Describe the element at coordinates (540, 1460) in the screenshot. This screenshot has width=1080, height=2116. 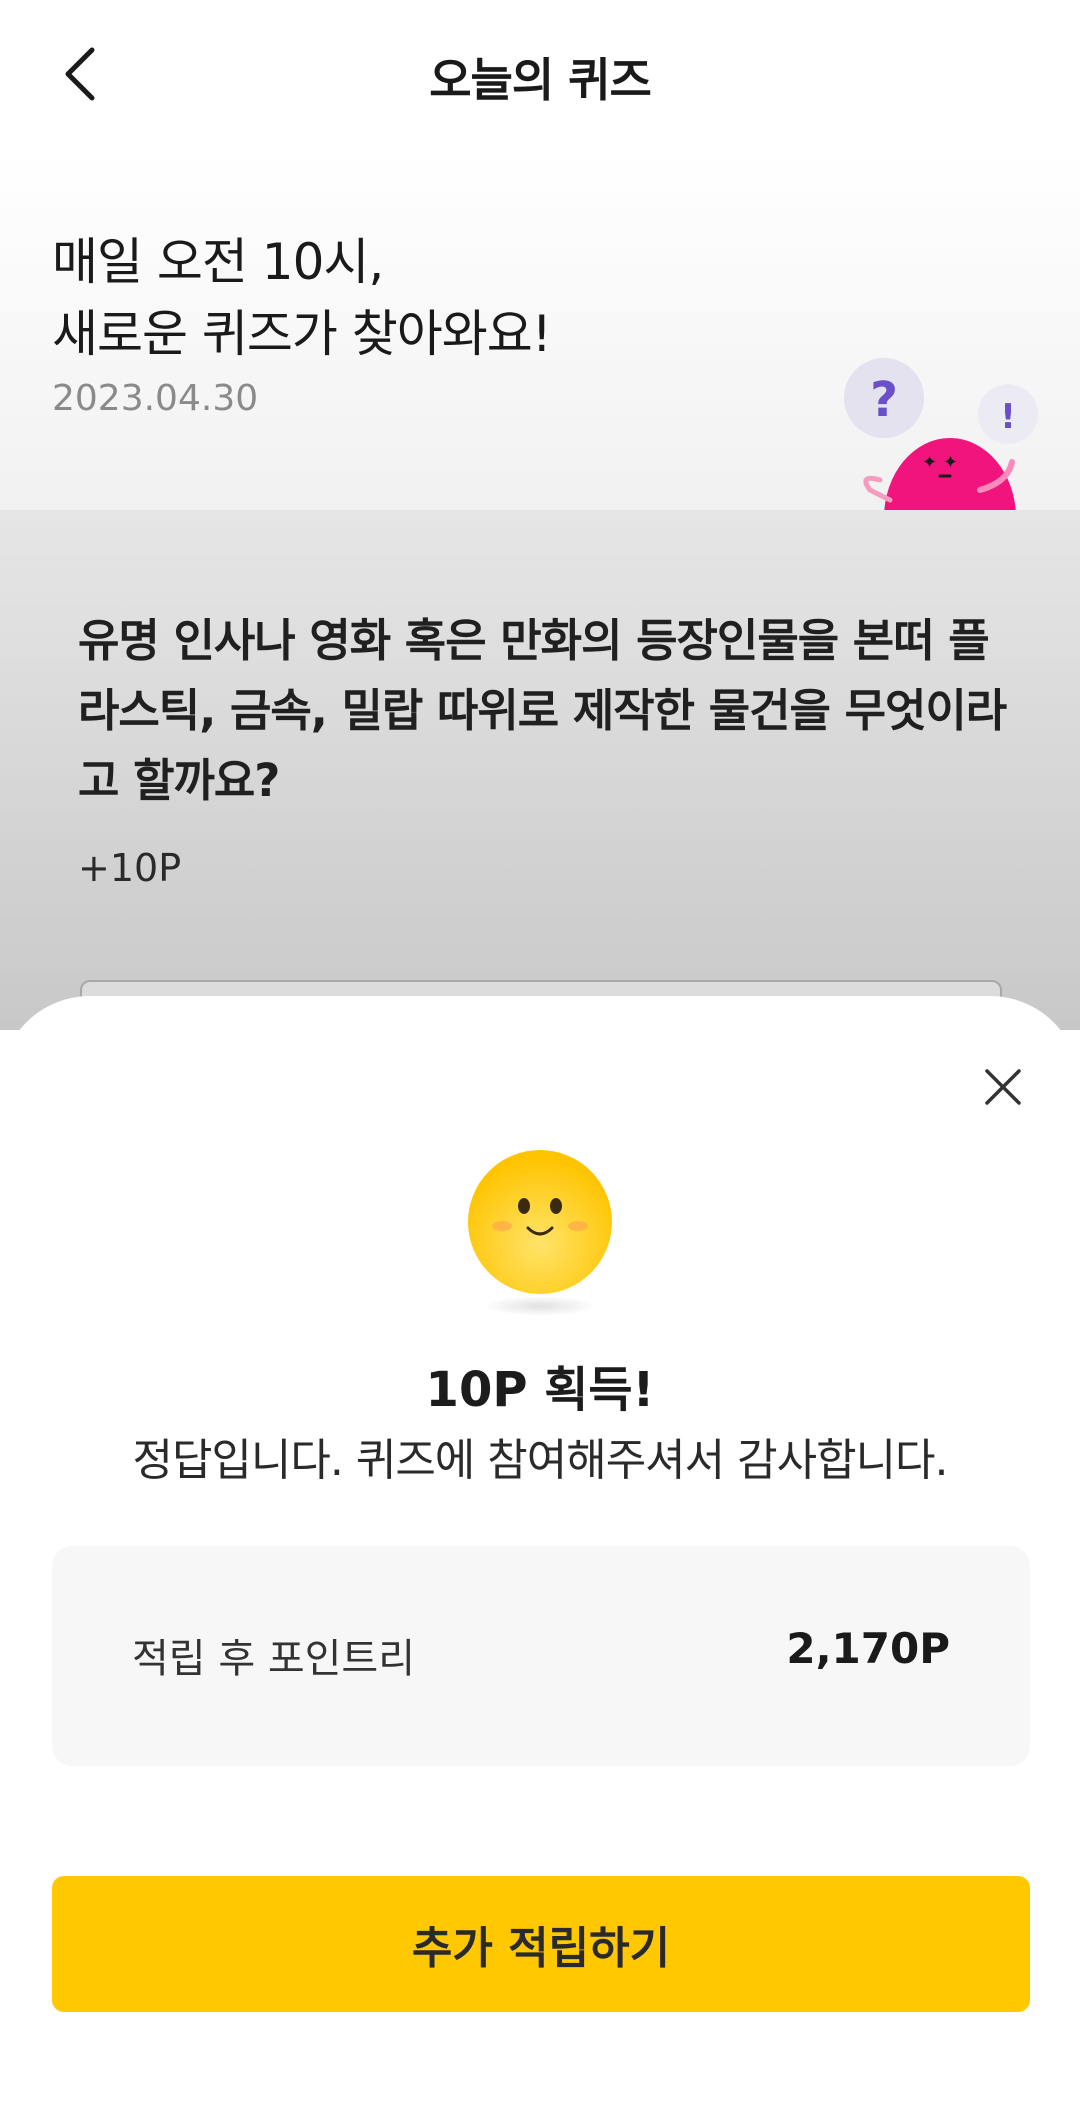
I see `result-message: 정답입니다. 퀴즈에 참여해주셔서 감사합니다.` at that location.